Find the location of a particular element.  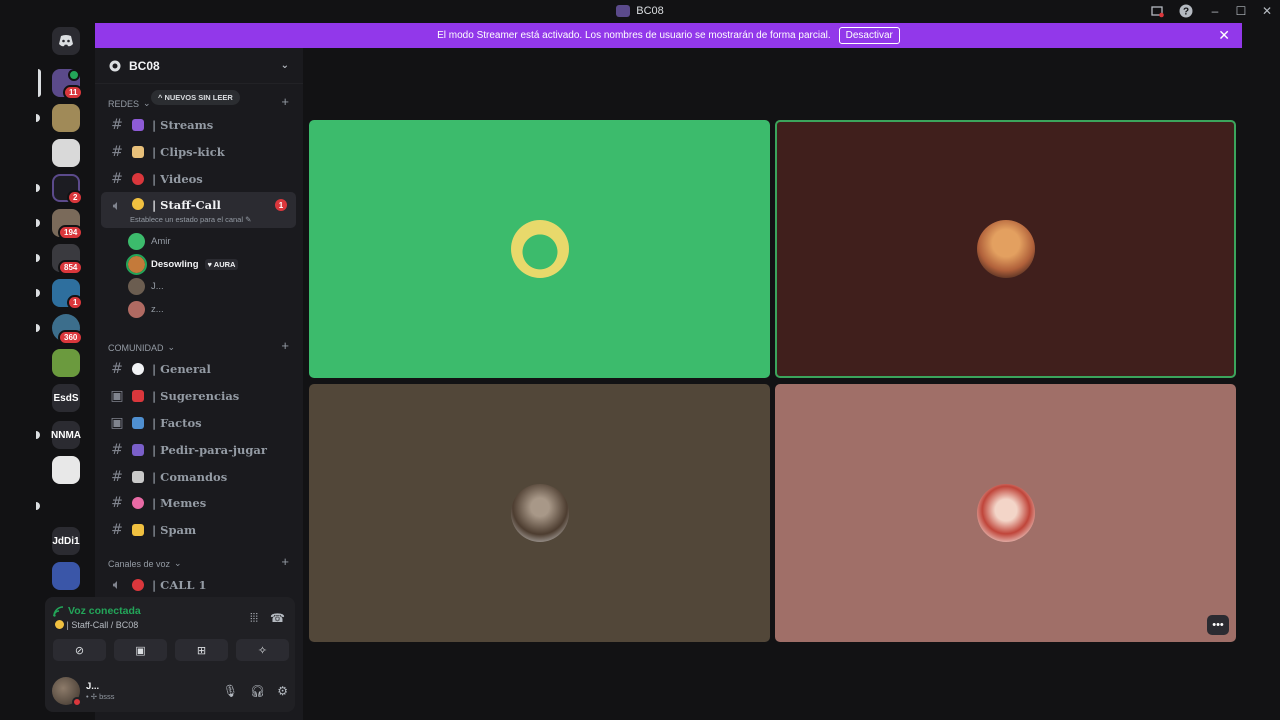

close-banner-icon: ✕ is located at coordinates (1224, 35).